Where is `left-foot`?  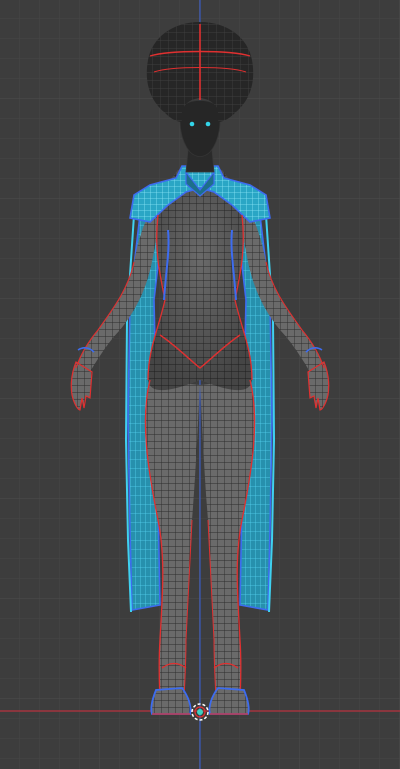
left-foot is located at coordinates (171, 701).